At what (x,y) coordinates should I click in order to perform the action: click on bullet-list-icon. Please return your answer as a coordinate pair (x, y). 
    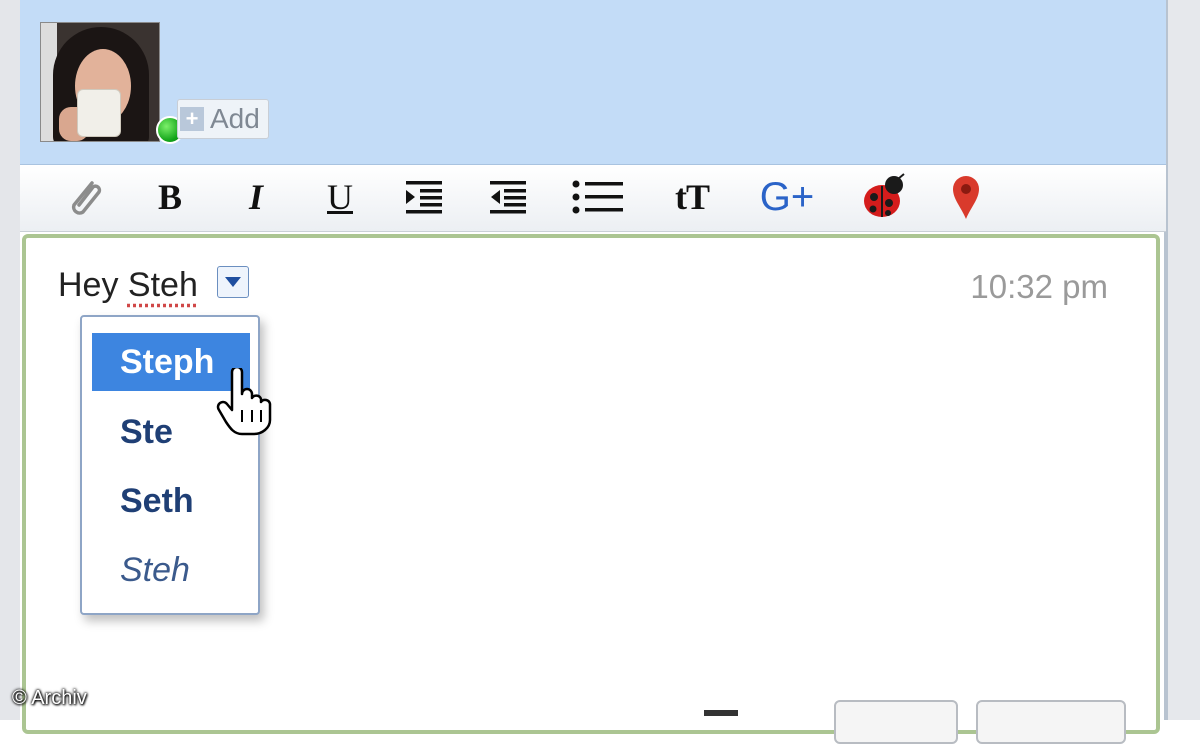
    Looking at the image, I should click on (598, 197).